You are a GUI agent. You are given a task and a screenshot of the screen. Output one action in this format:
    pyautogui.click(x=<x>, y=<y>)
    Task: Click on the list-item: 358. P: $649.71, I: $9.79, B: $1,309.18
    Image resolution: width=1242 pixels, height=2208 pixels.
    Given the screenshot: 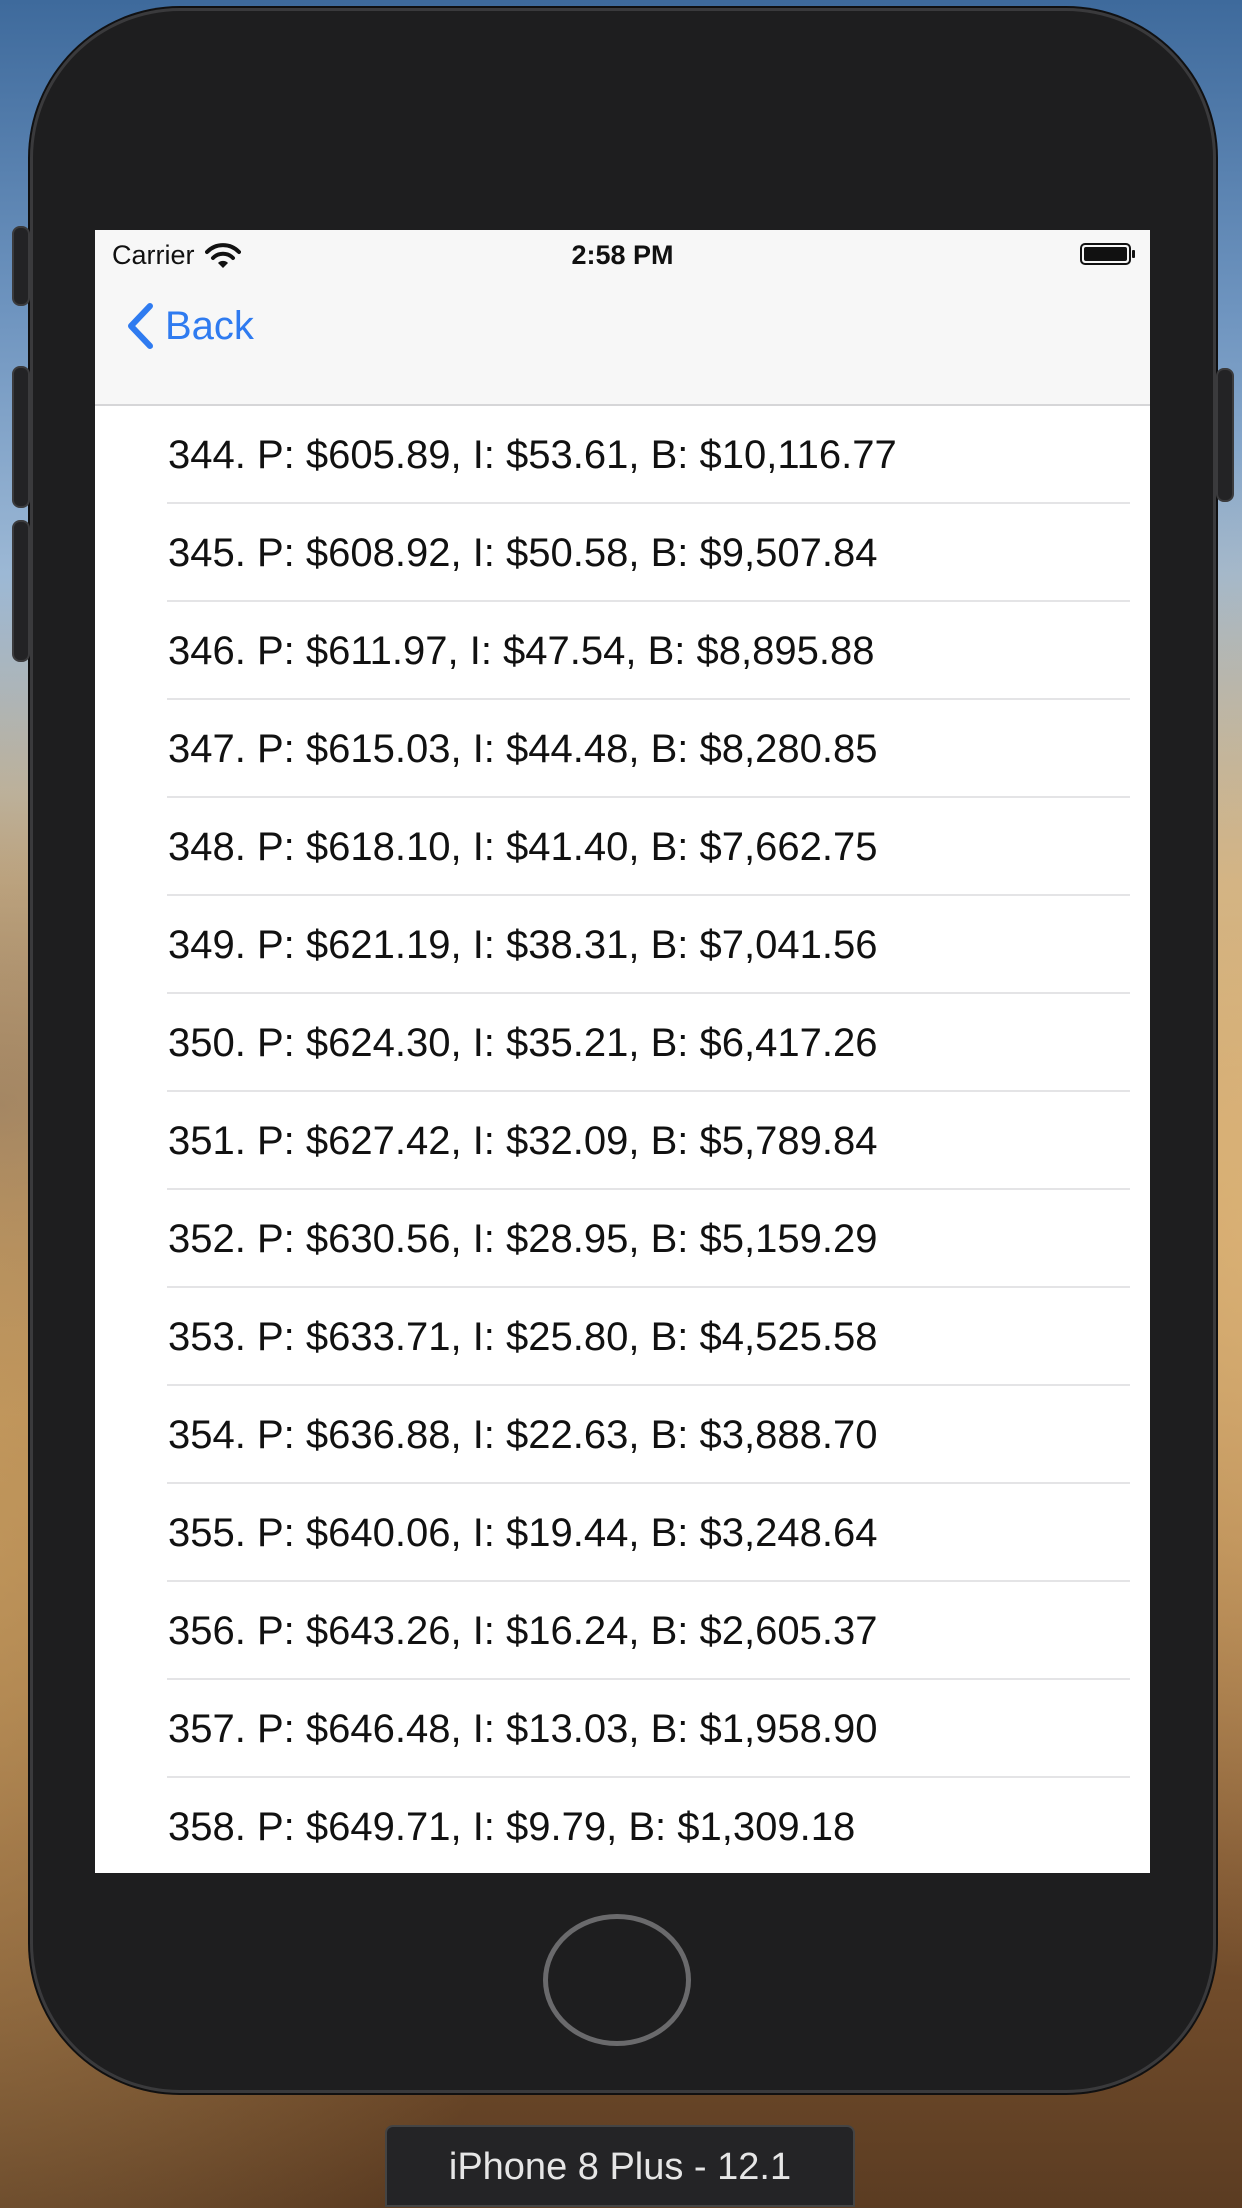 What is the action you would take?
    pyautogui.click(x=622, y=1825)
    